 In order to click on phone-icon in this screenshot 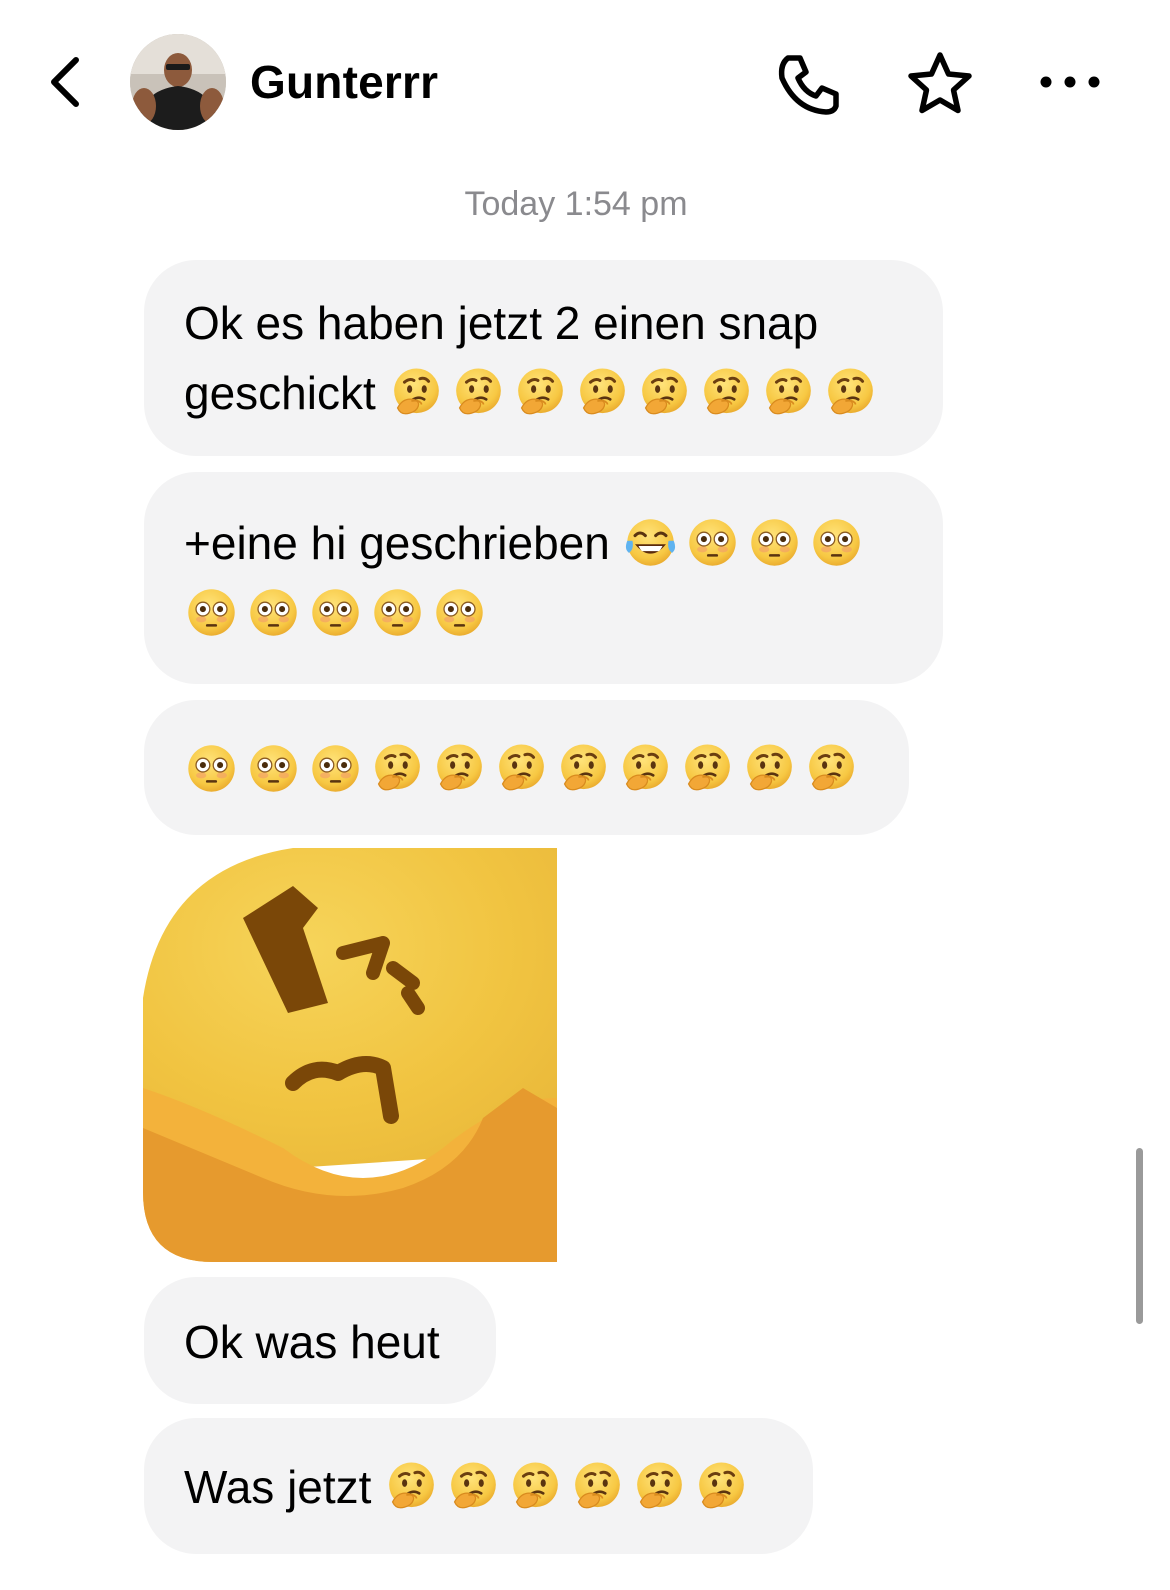, I will do `click(808, 85)`.